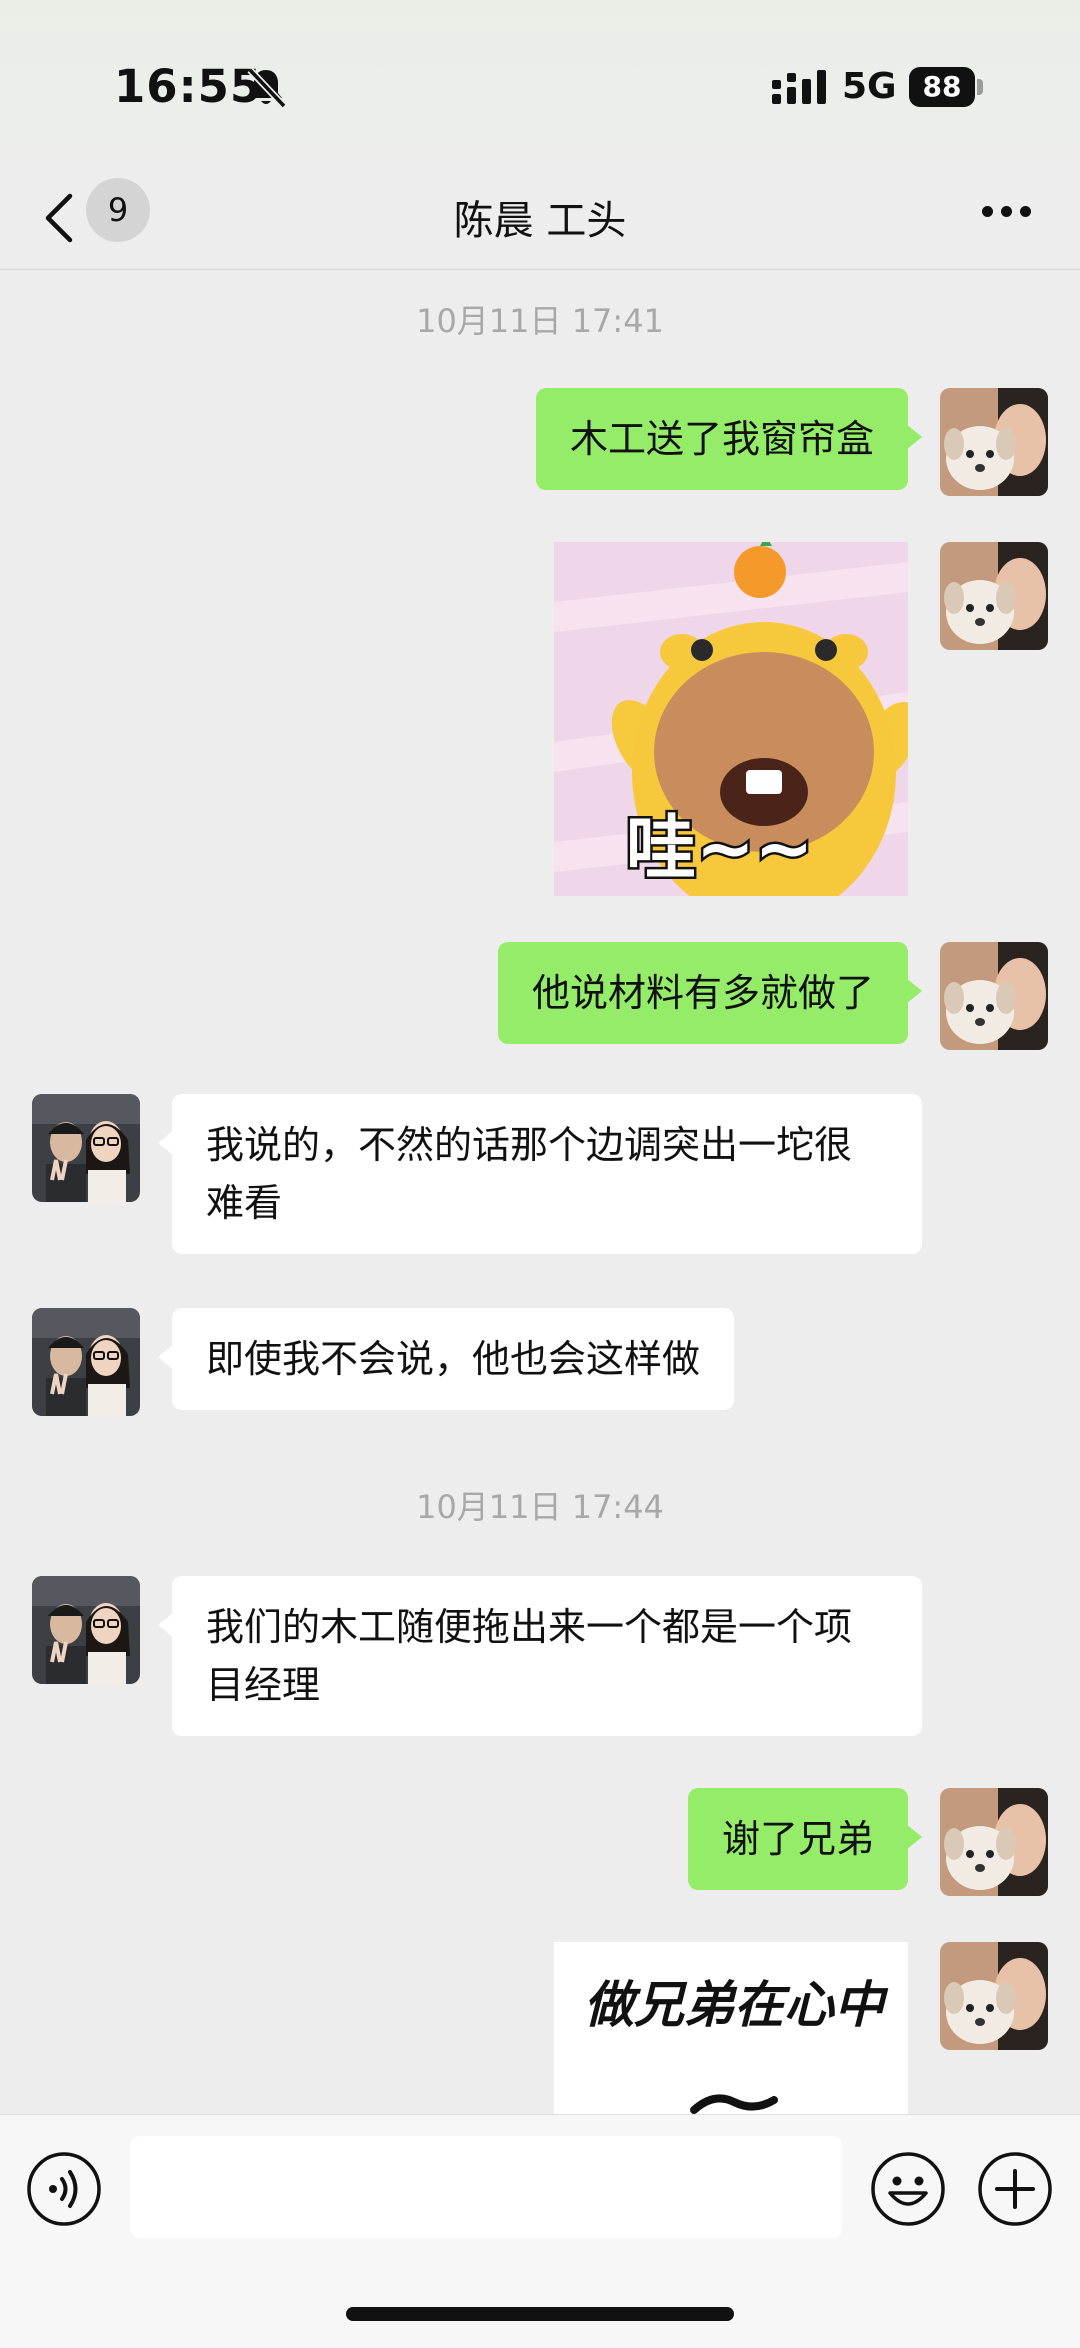 This screenshot has width=1080, height=2348. Describe the element at coordinates (736, 2004) in the screenshot. I see `sticker-caption: 做兄弟在心中` at that location.